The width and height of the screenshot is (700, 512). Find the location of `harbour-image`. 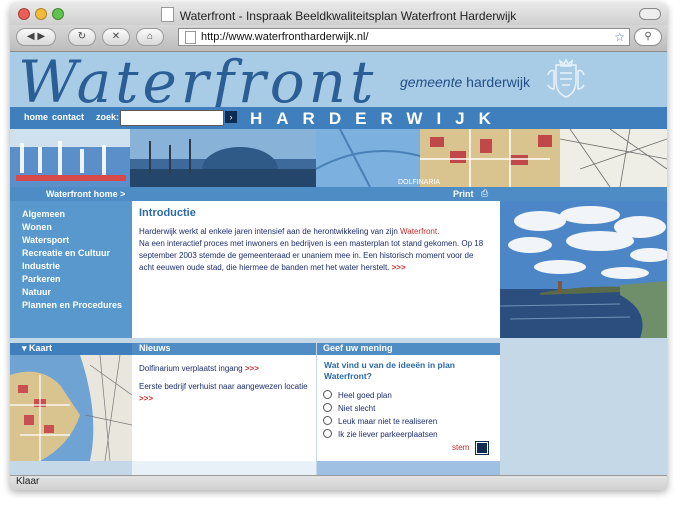

harbour-image is located at coordinates (583, 269).